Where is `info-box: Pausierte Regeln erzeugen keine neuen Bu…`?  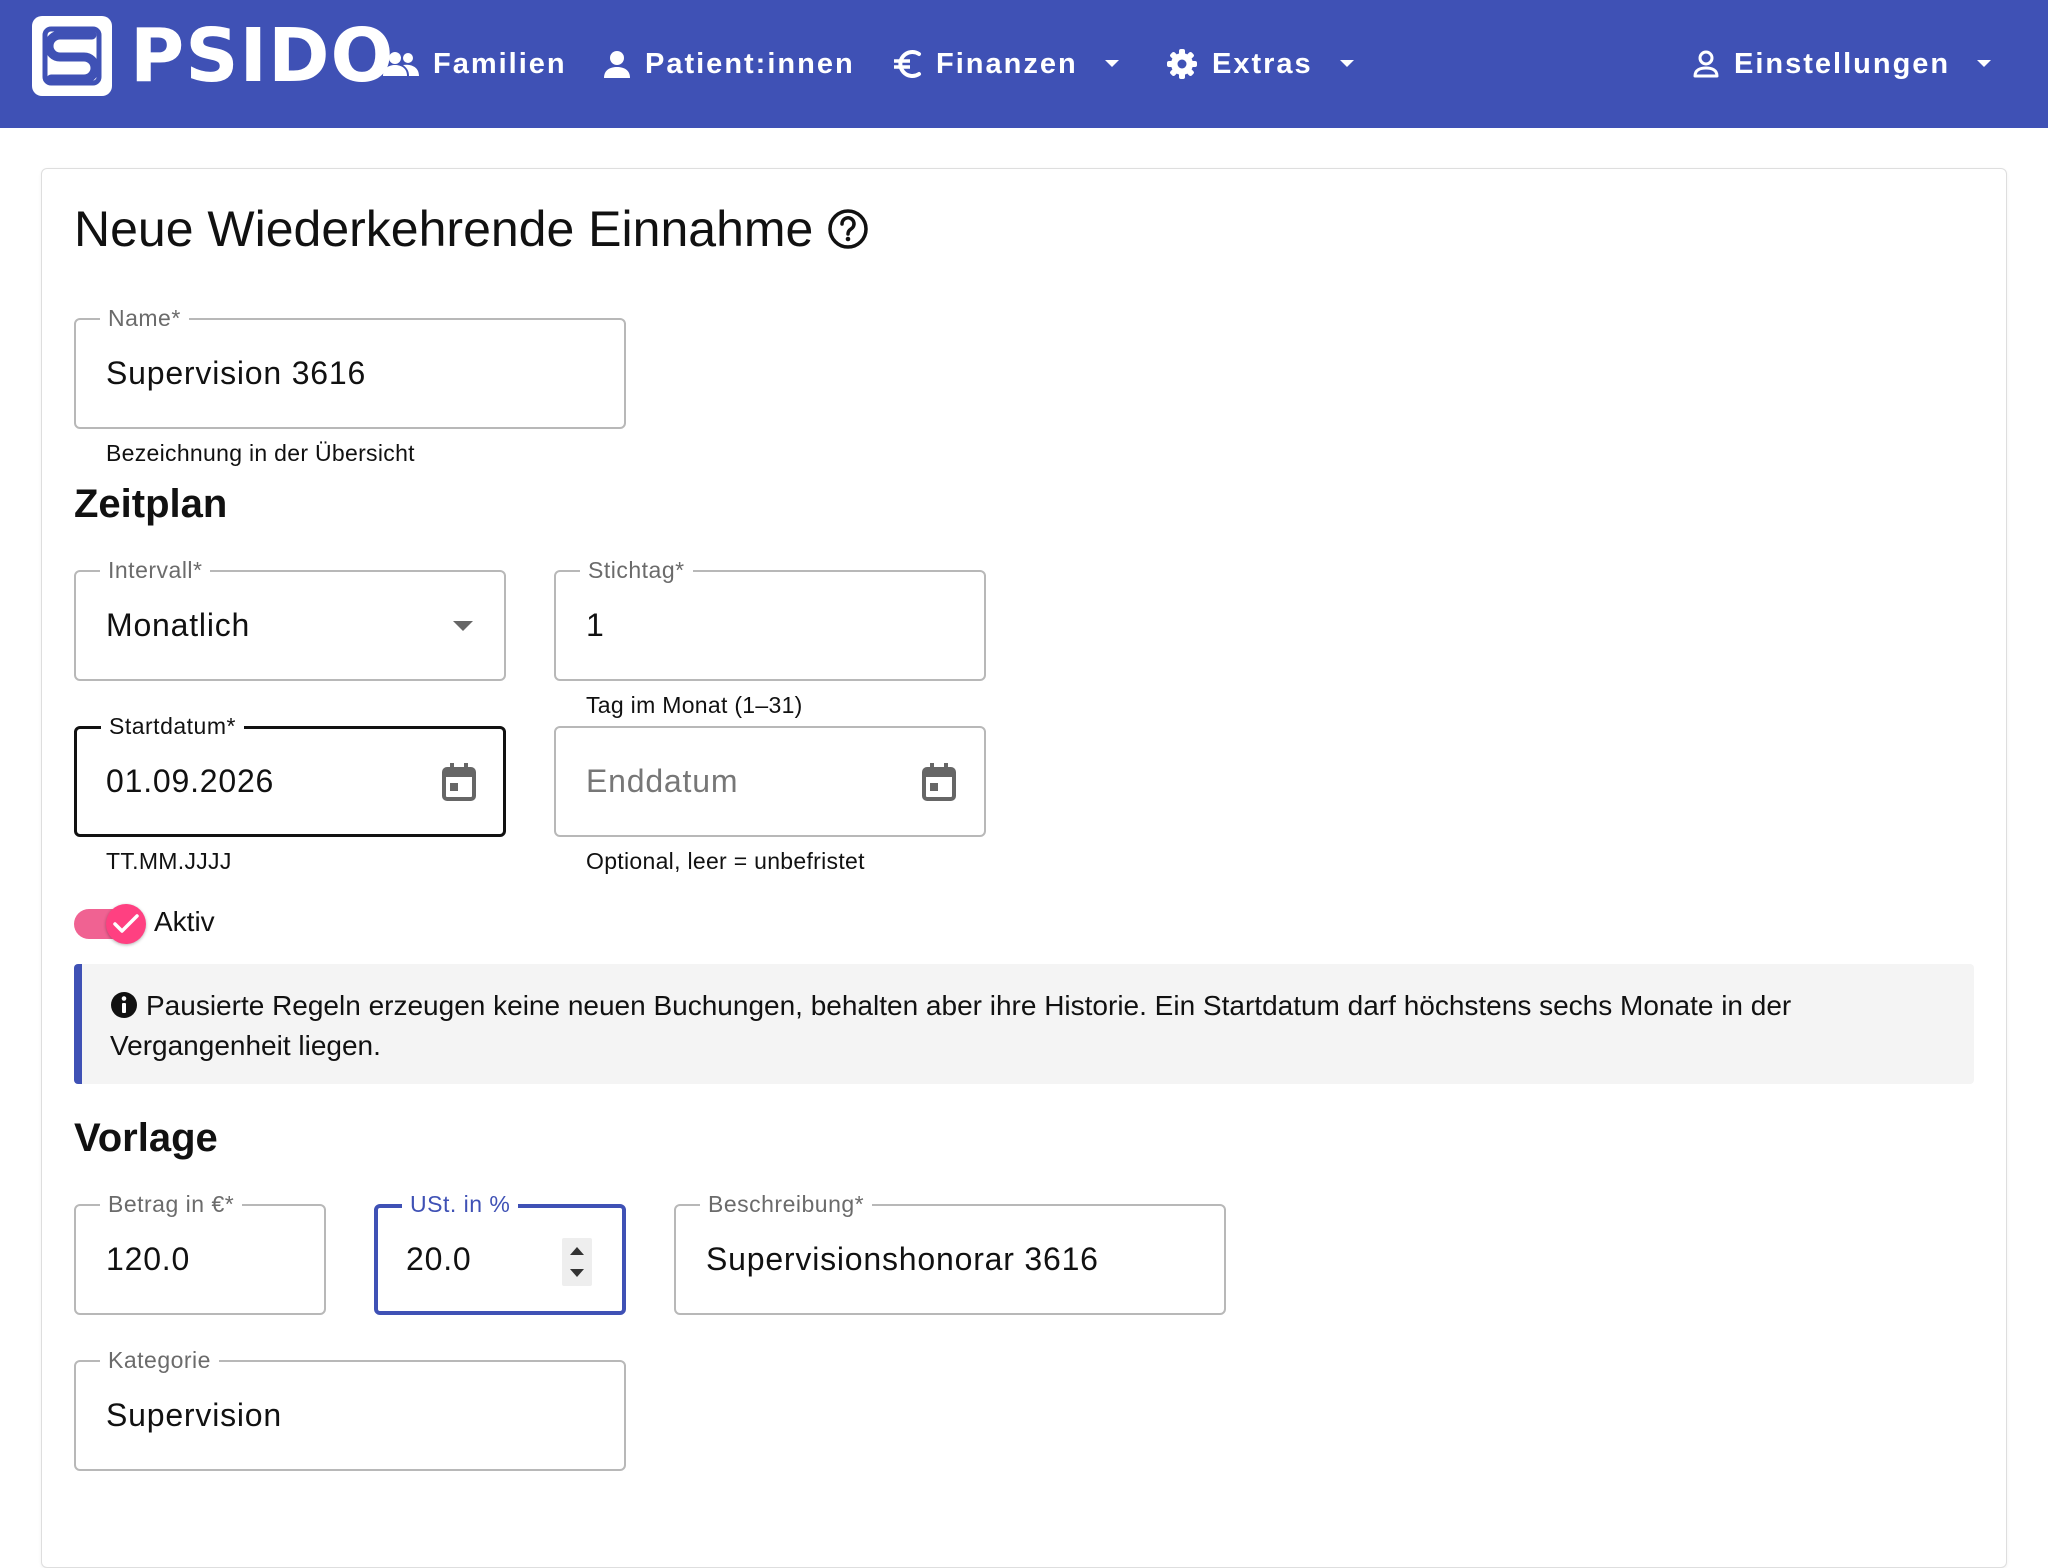 info-box: Pausierte Regeln erzeugen keine neuen Bu… is located at coordinates (1024, 1024).